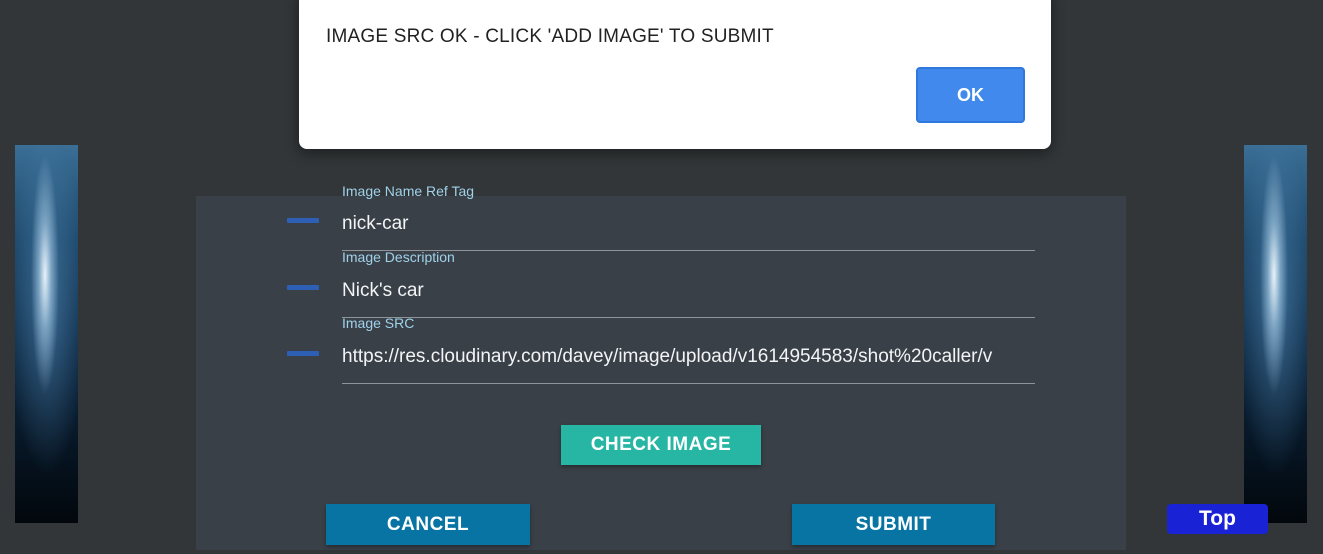 This screenshot has width=1323, height=554. I want to click on side-image-right, so click(1275, 334).